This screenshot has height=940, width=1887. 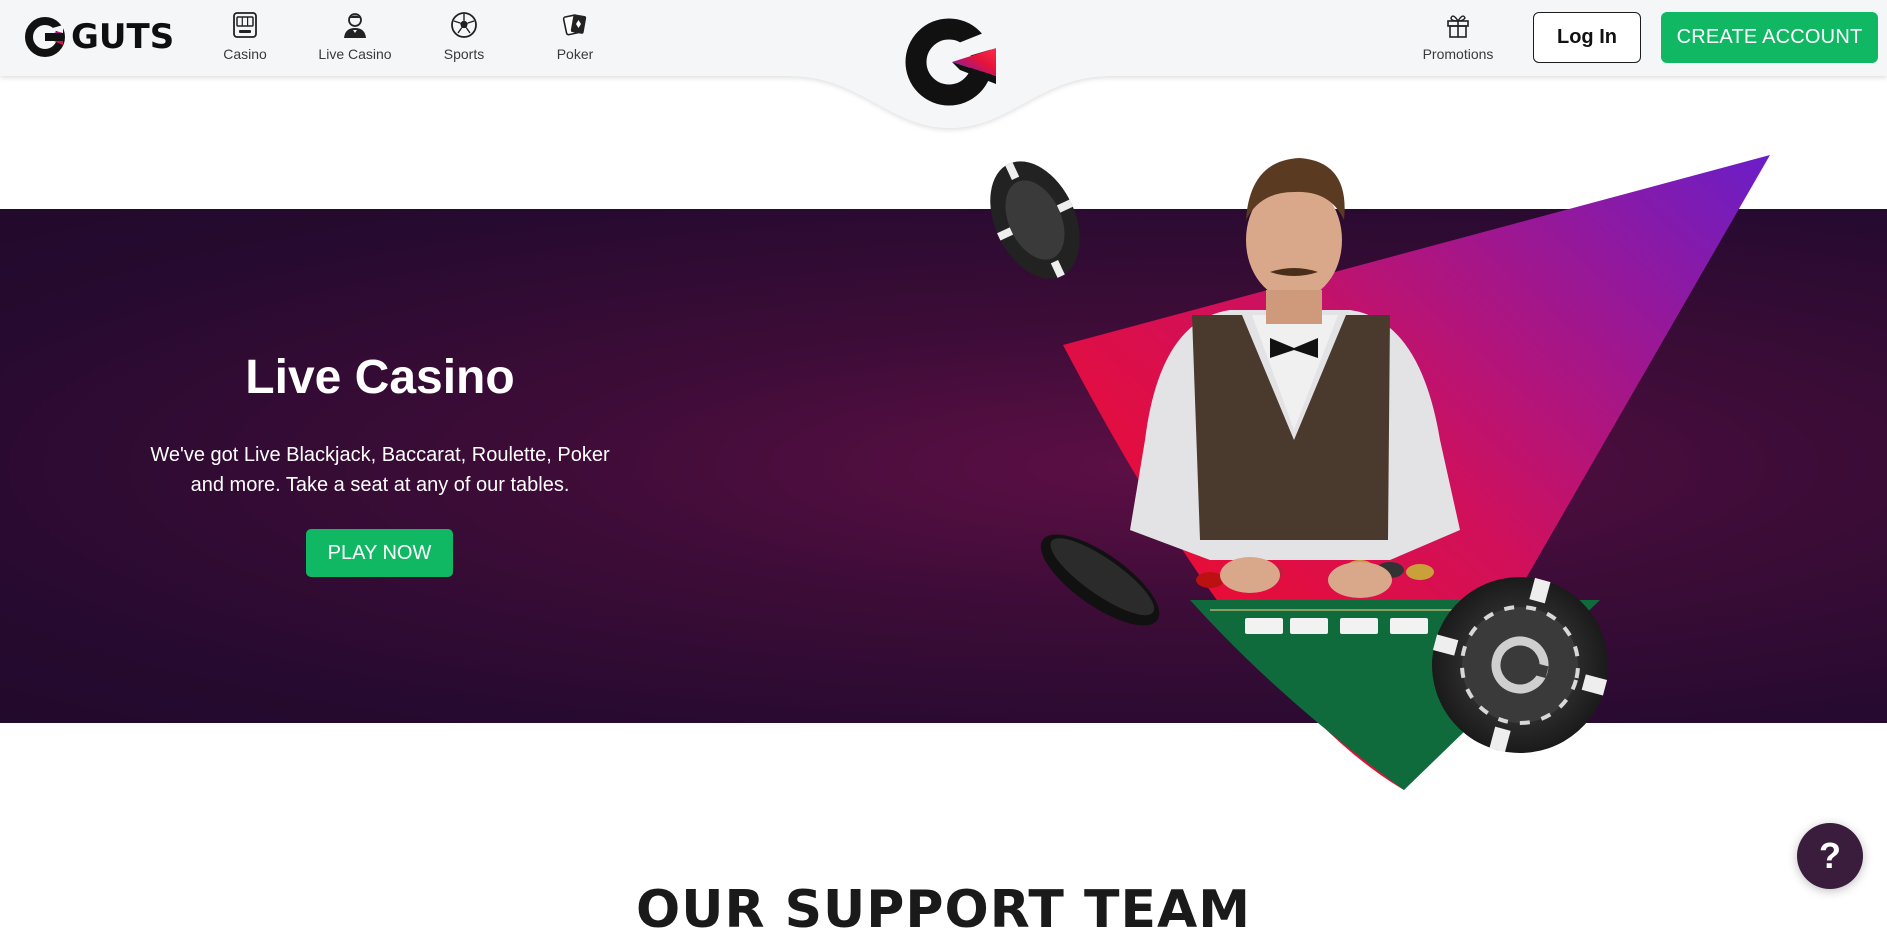 I want to click on dealer-icon, so click(x=355, y=25).